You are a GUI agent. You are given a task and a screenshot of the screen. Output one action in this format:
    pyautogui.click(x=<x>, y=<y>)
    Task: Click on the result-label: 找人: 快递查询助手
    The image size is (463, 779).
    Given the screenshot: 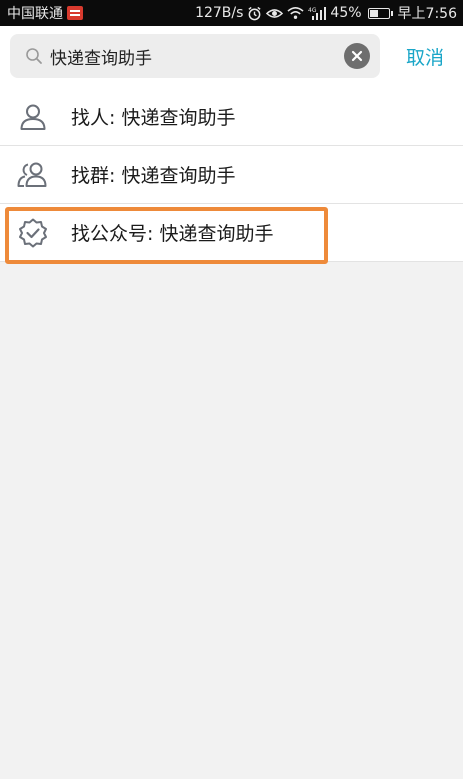 What is the action you would take?
    pyautogui.click(x=153, y=118)
    